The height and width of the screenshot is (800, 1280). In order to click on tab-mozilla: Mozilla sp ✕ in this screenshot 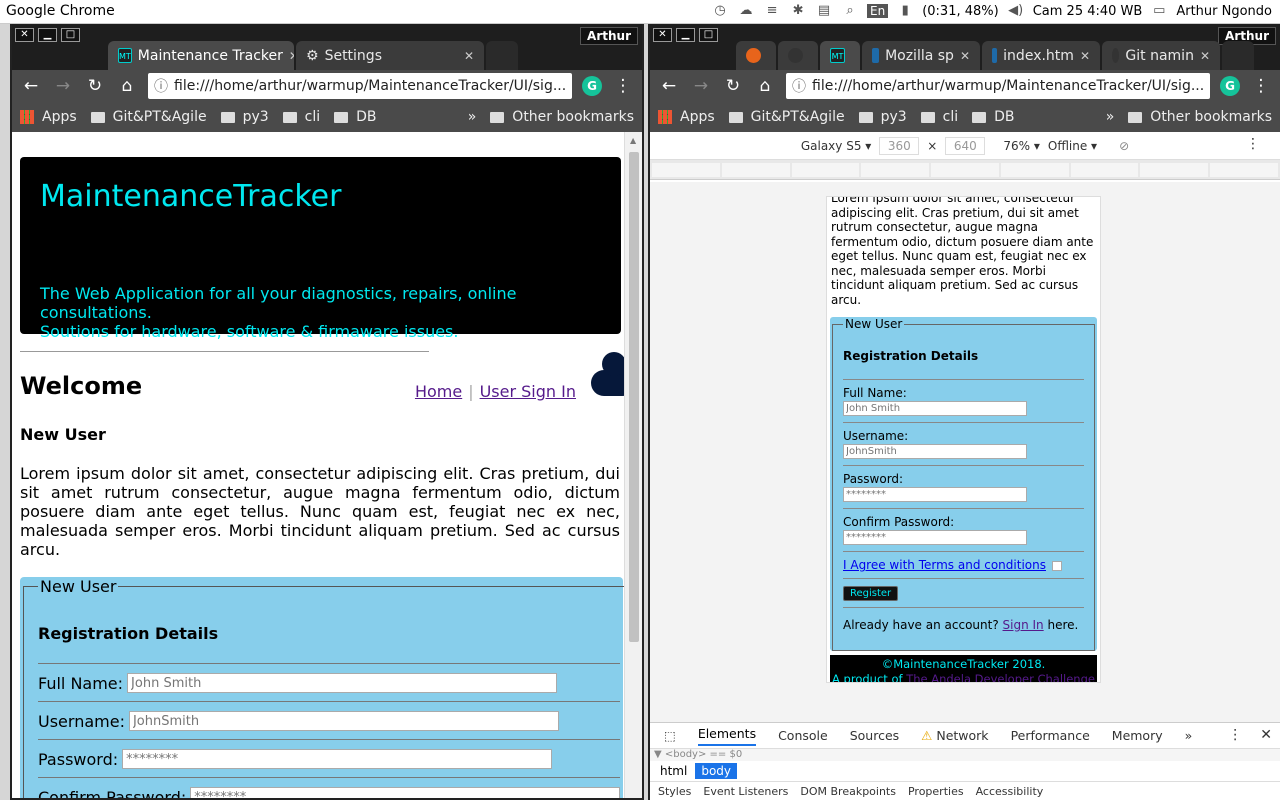, I will do `click(921, 55)`.